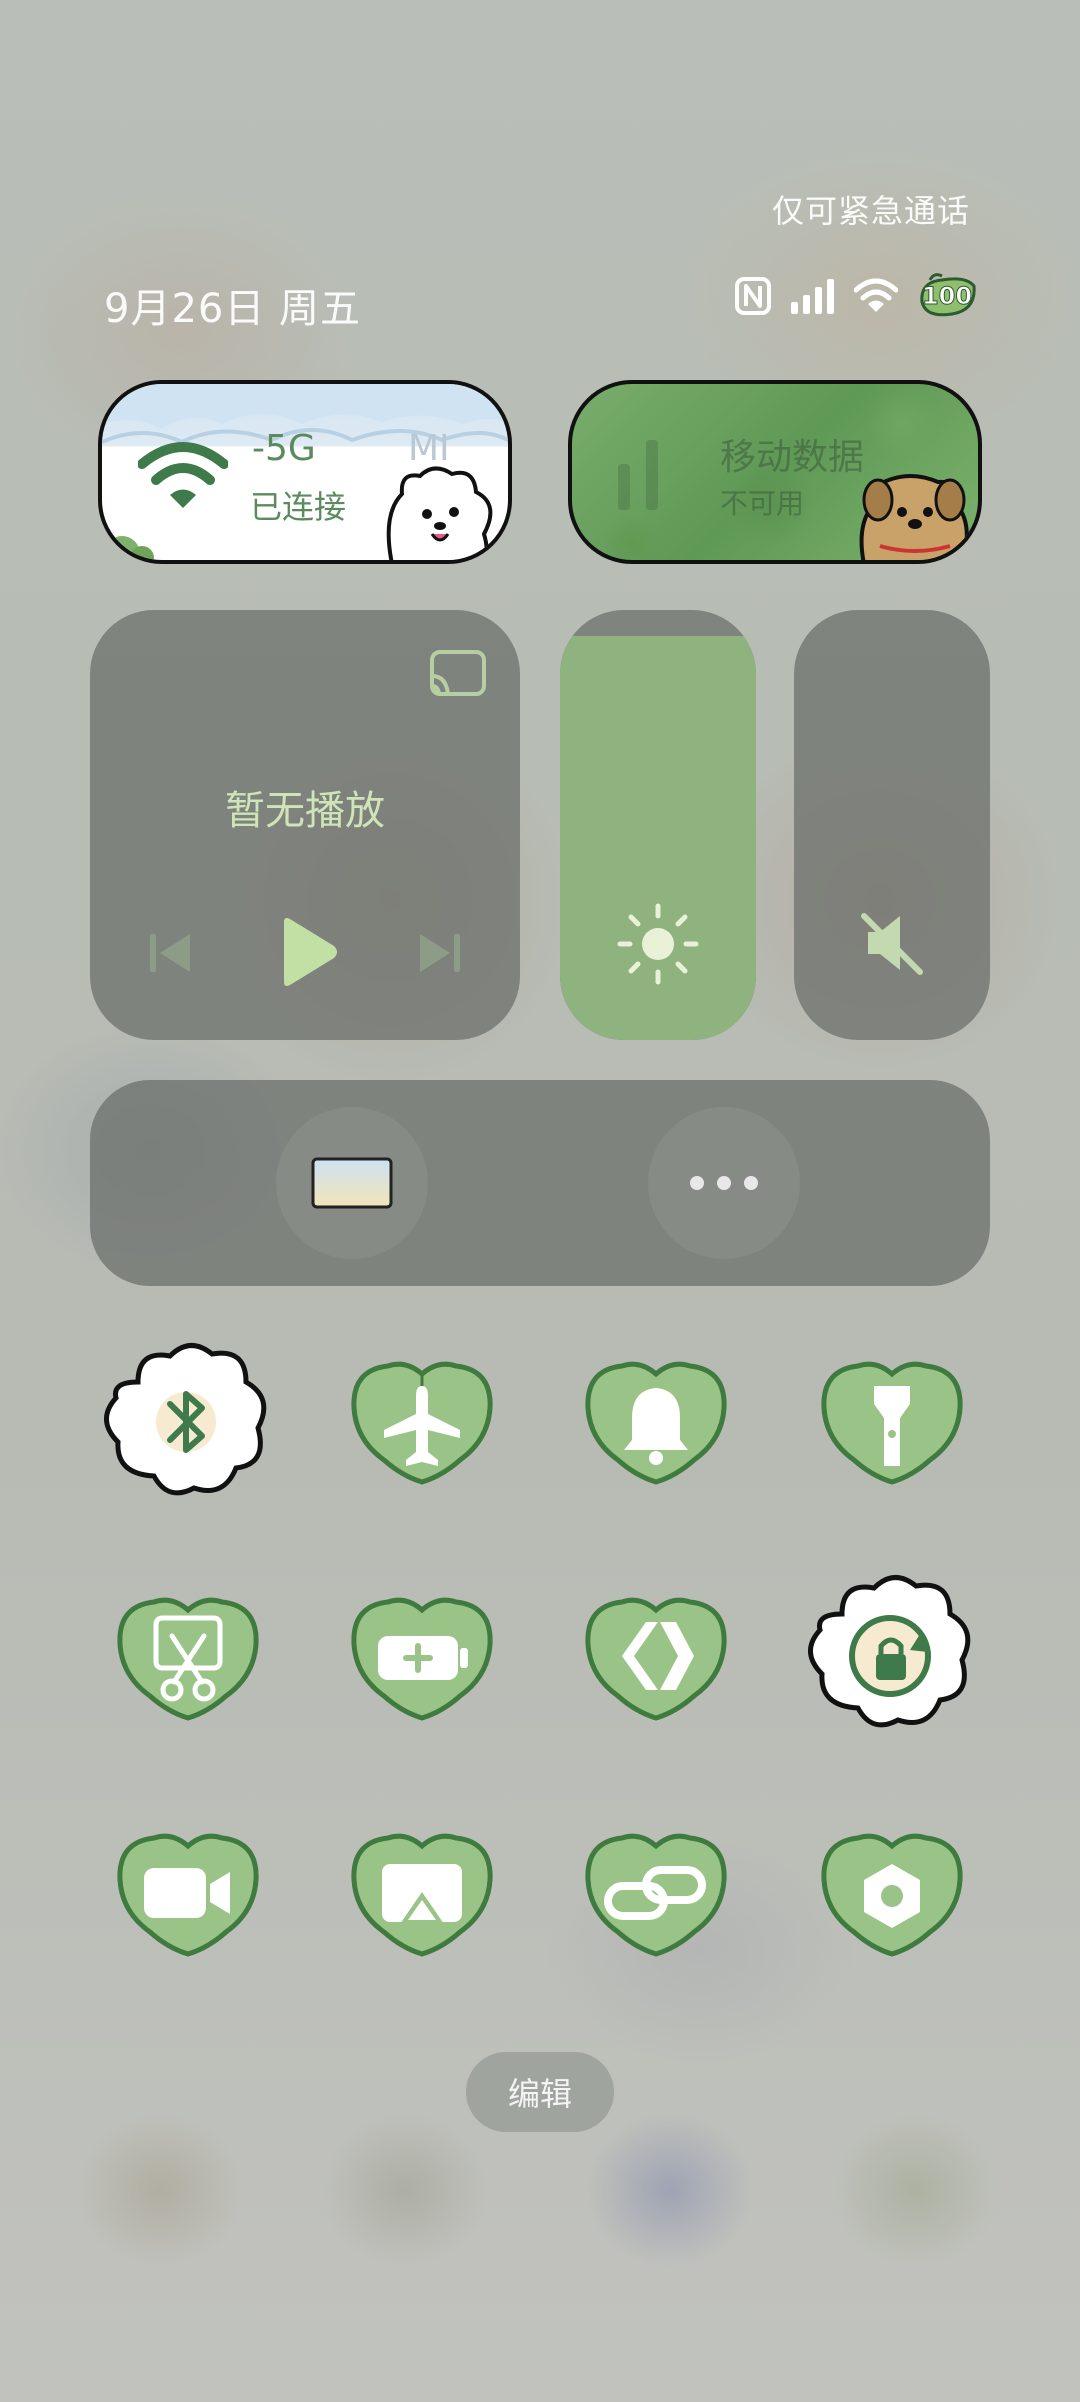 This screenshot has width=1080, height=2402. Describe the element at coordinates (656, 1893) in the screenshot. I see `link-toggle` at that location.